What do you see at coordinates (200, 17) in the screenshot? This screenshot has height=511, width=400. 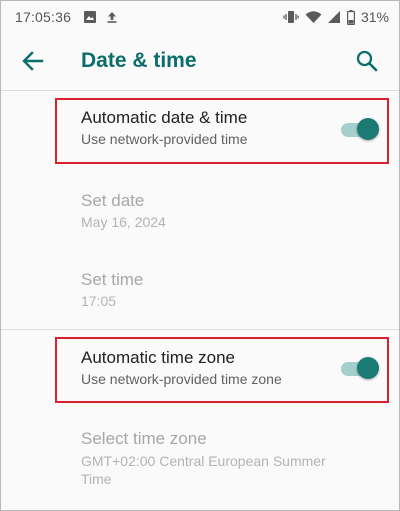 I see `status-bar: 17:05:36 31%` at bounding box center [200, 17].